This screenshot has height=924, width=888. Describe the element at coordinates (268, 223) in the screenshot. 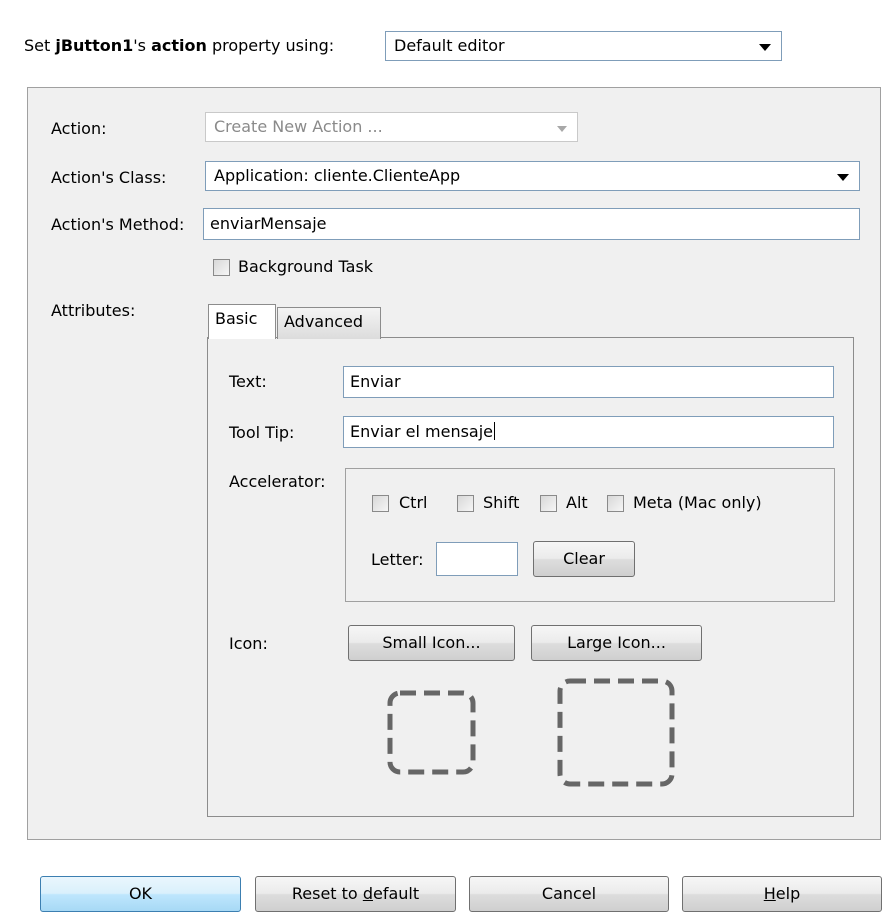

I see `action-method-value: enviarMensaje` at that location.